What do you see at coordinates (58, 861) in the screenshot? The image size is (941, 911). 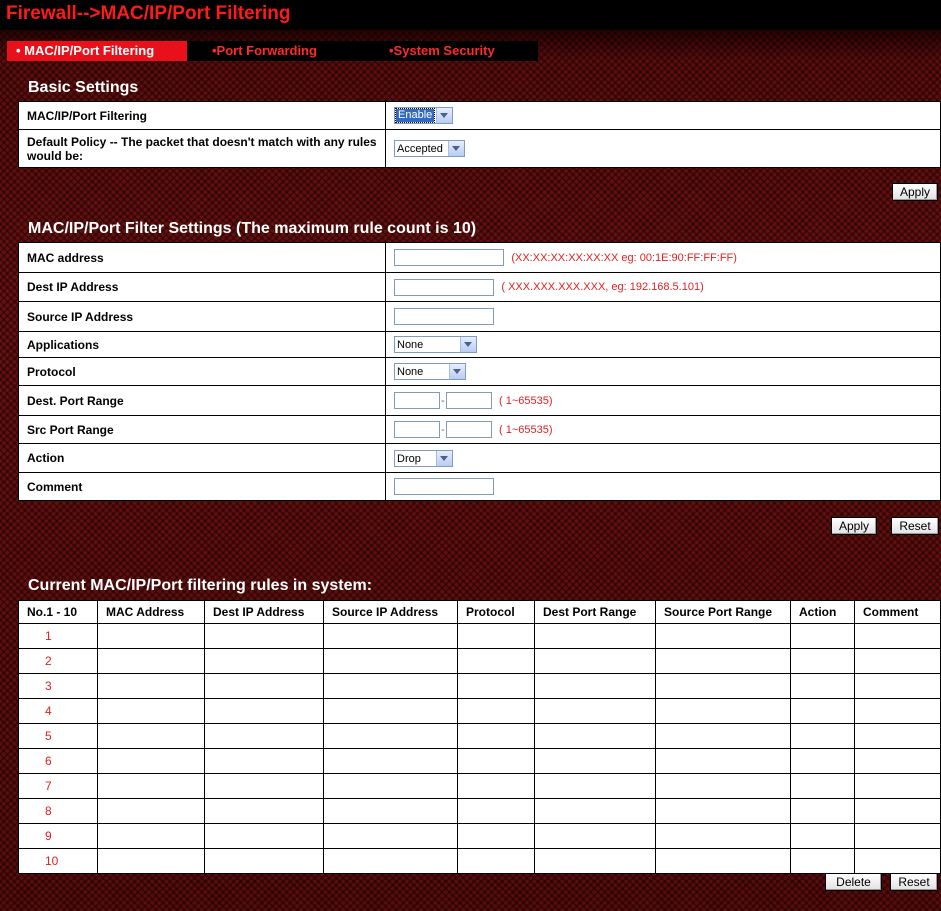 I see `rule-number: 10` at bounding box center [58, 861].